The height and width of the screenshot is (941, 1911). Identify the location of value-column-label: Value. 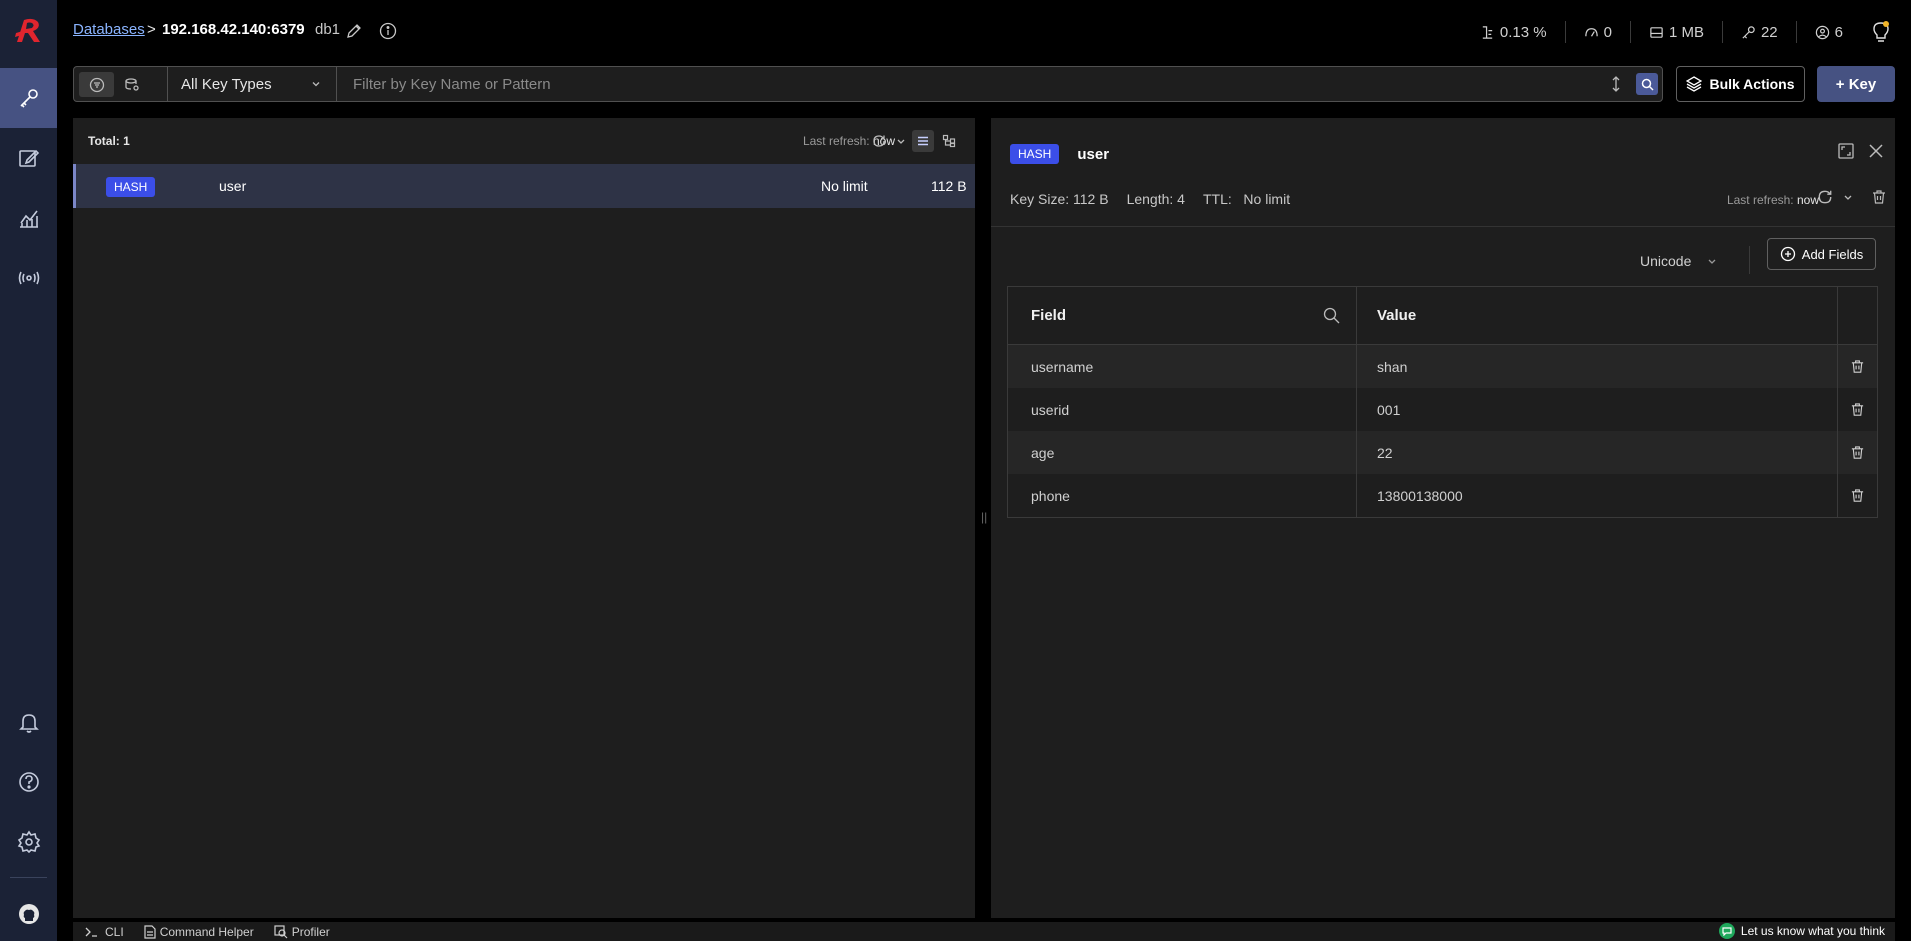
(1397, 315).